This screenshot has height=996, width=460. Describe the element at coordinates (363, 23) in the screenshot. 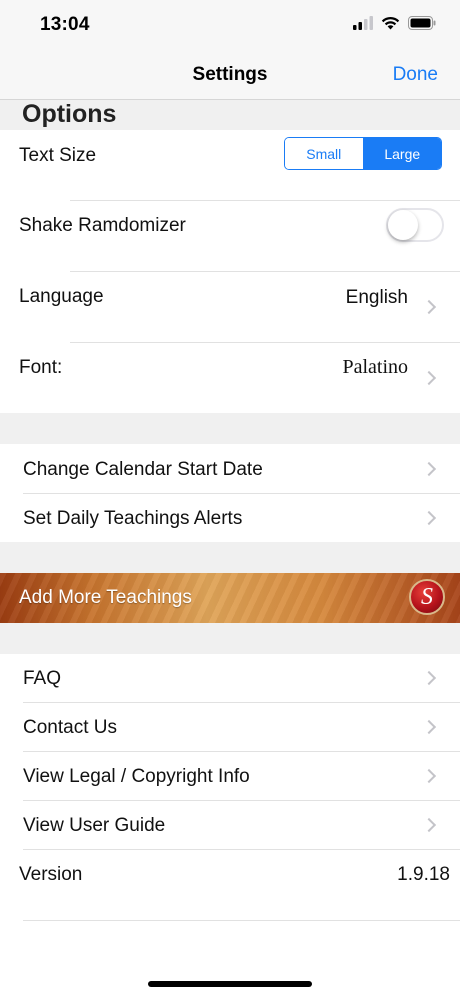

I see `cellular-signal-icon` at that location.